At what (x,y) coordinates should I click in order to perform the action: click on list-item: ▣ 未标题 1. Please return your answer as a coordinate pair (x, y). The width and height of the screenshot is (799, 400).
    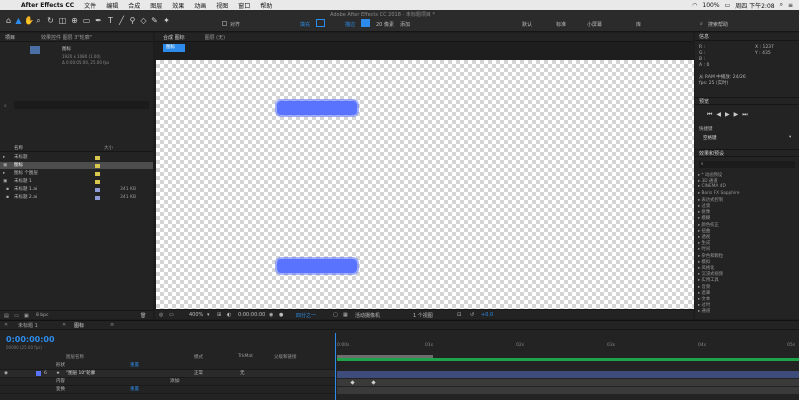
    Looking at the image, I should click on (76, 181).